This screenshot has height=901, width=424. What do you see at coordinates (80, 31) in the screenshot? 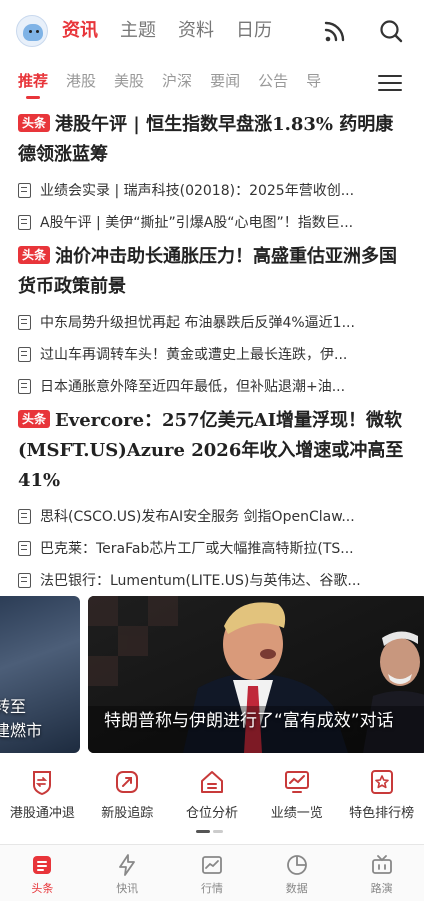
I see `tab-news: 资讯` at bounding box center [80, 31].